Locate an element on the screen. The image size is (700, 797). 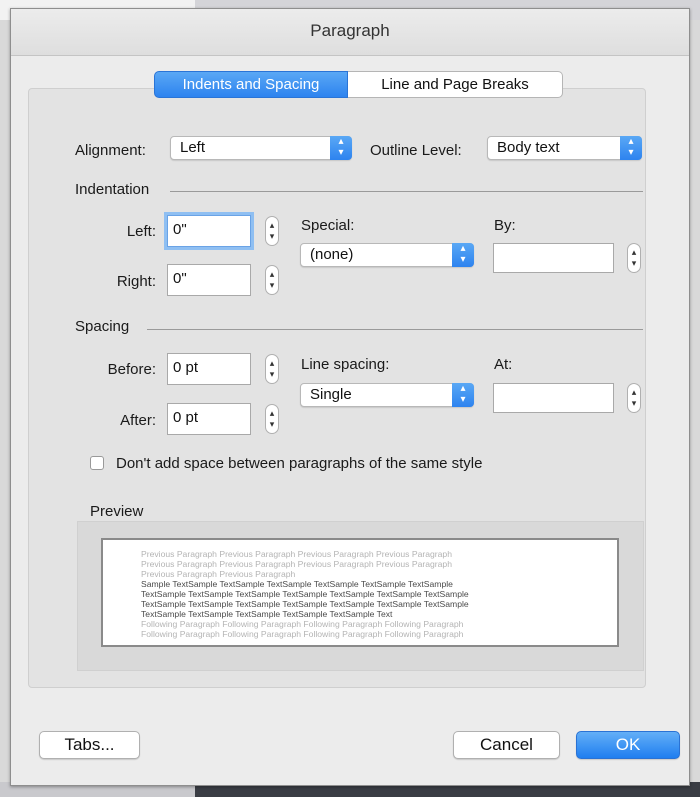
by-field is located at coordinates (553, 258).